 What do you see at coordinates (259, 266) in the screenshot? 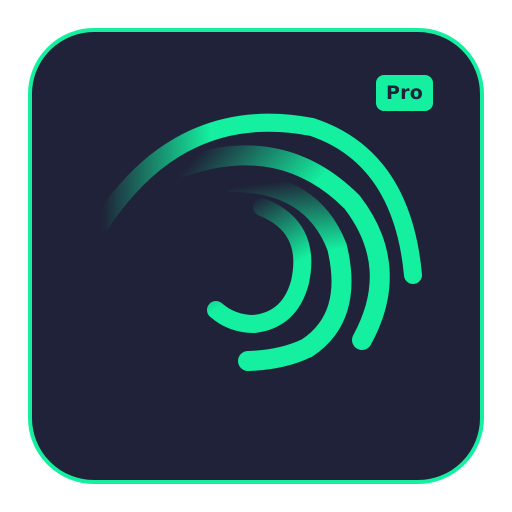
I see `swirl-arc-inner` at bounding box center [259, 266].